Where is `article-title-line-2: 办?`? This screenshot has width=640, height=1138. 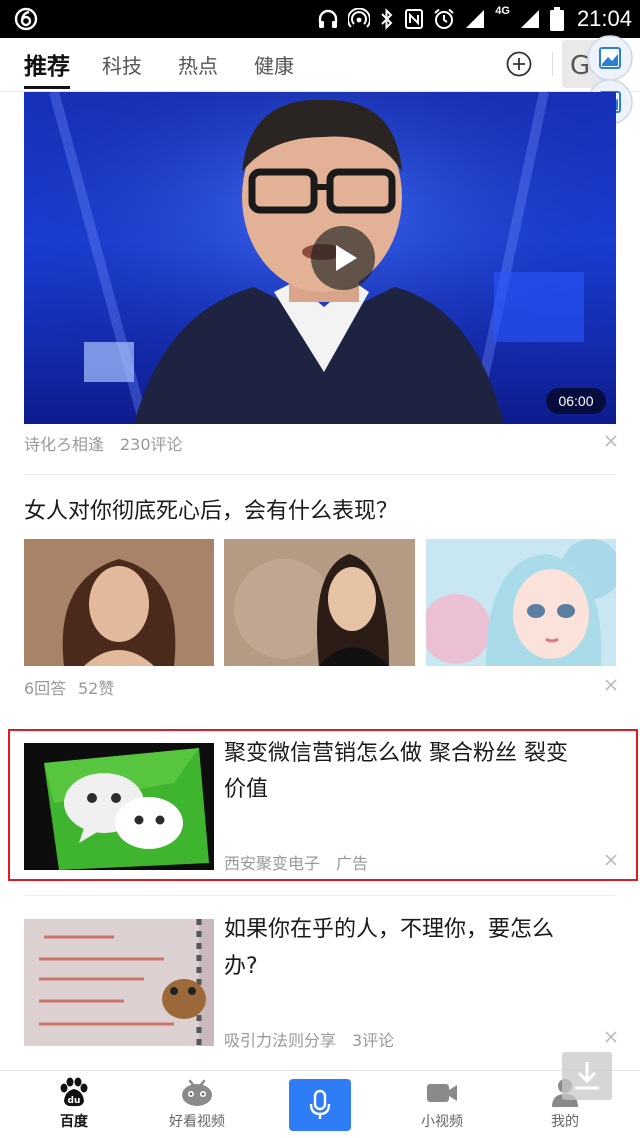 article-title-line-2: 办? is located at coordinates (241, 967).